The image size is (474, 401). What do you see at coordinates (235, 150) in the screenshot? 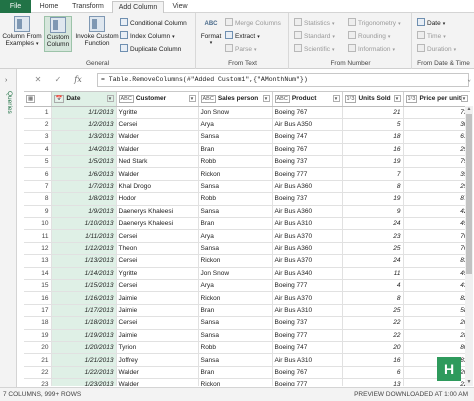
I see `table-cell-text: Bran` at bounding box center [235, 150].